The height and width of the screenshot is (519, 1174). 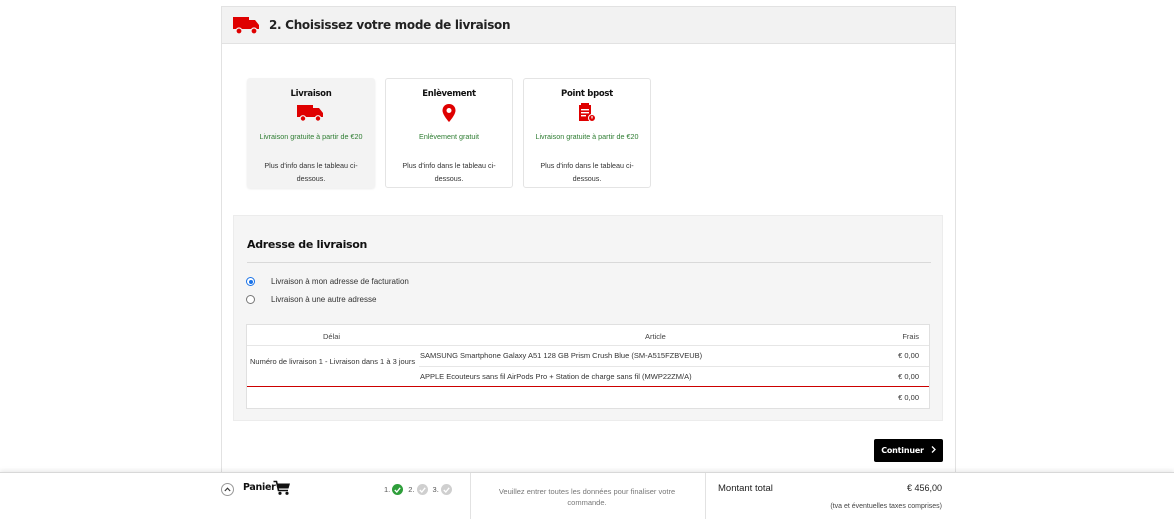 What do you see at coordinates (390, 25) in the screenshot?
I see `section-title: 2. Choisissez votre mode de livraison` at bounding box center [390, 25].